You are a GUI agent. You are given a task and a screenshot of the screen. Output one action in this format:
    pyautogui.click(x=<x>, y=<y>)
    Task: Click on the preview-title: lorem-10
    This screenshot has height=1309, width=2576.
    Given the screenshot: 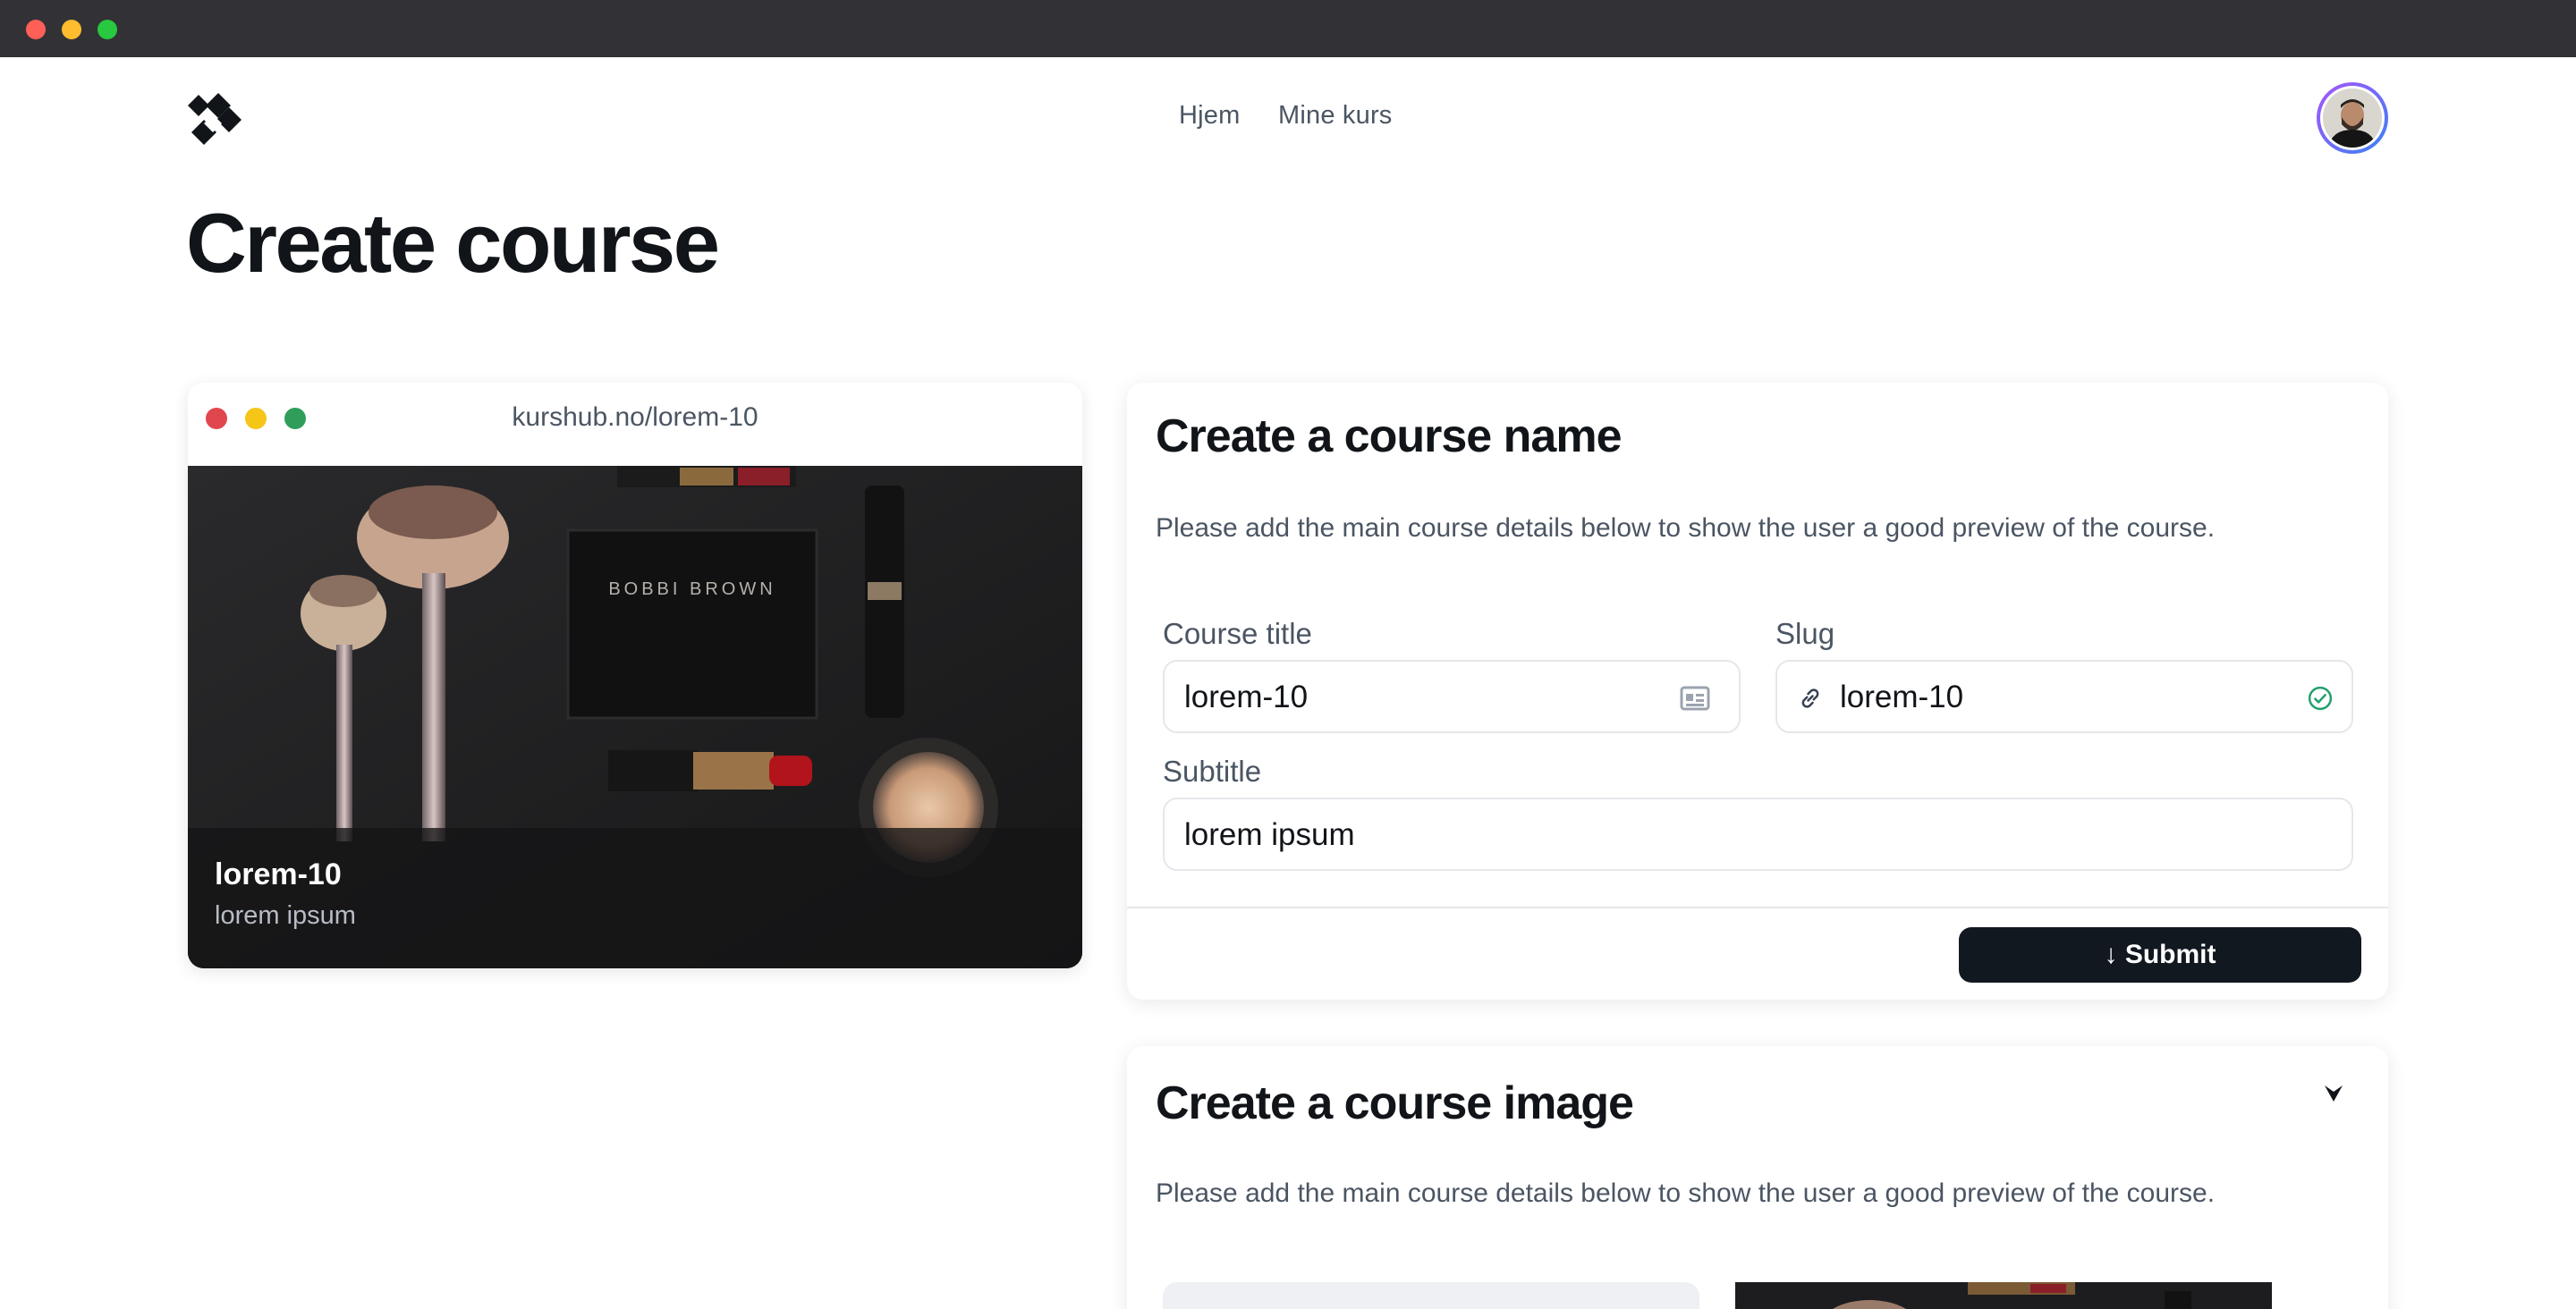 What is the action you would take?
    pyautogui.click(x=278, y=874)
    